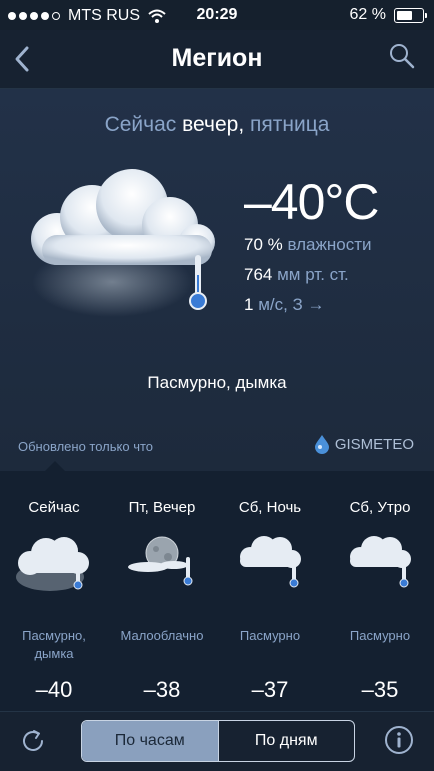  I want to click on current-condition: Пасмурно, дымка, so click(217, 382).